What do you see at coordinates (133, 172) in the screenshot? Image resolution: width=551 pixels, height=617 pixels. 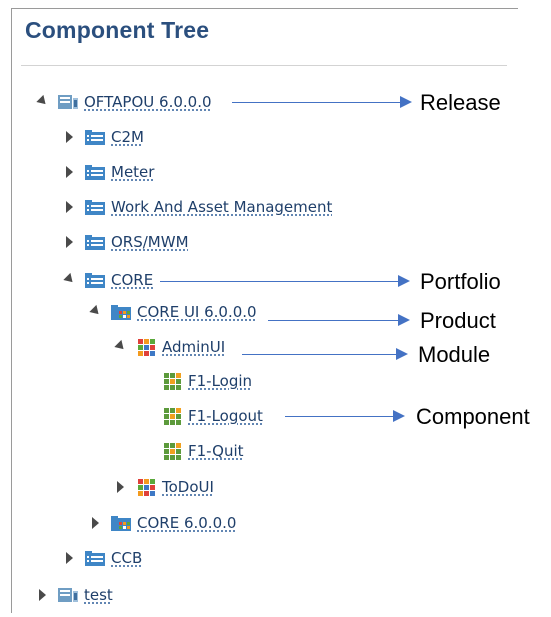 I see `tree-node-label: Meter` at bounding box center [133, 172].